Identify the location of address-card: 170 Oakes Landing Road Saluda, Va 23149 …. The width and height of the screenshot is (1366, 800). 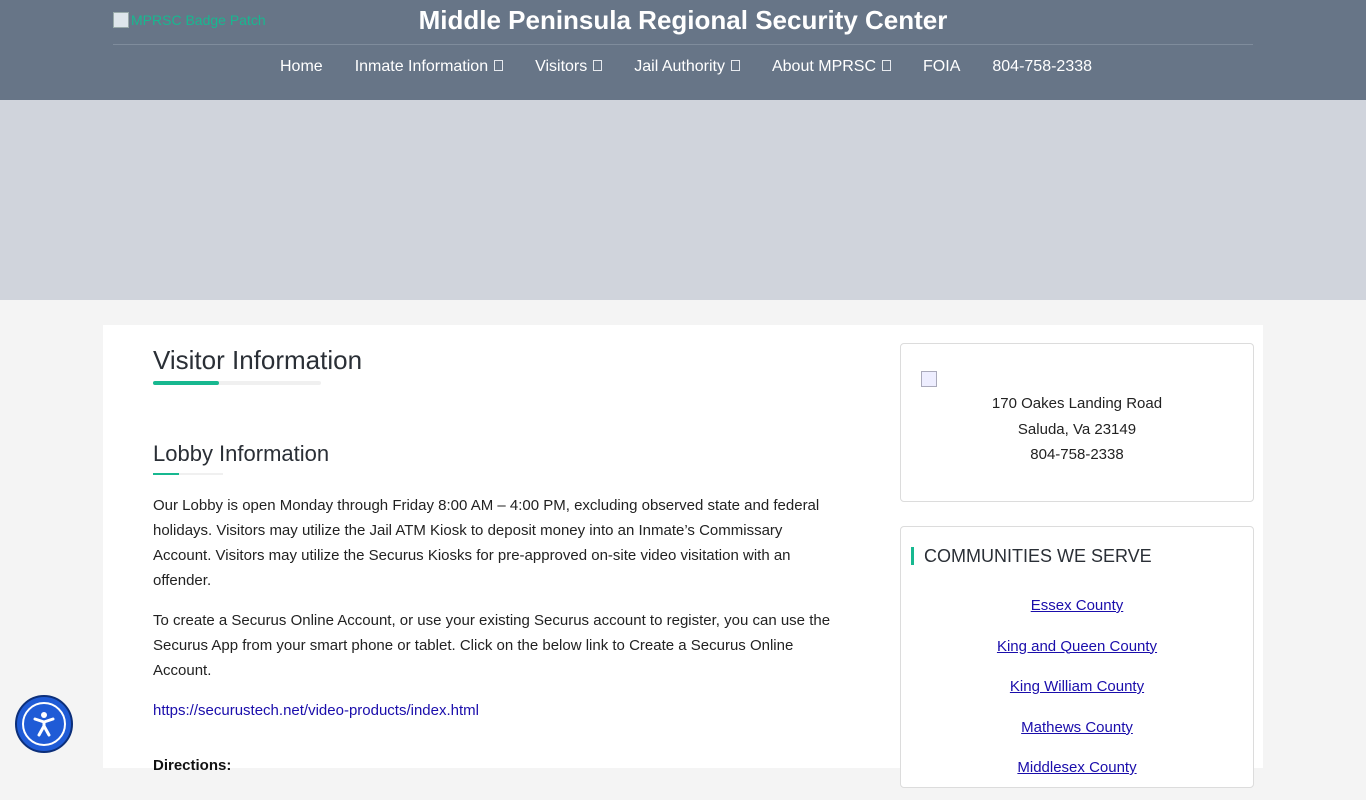
(1077, 422).